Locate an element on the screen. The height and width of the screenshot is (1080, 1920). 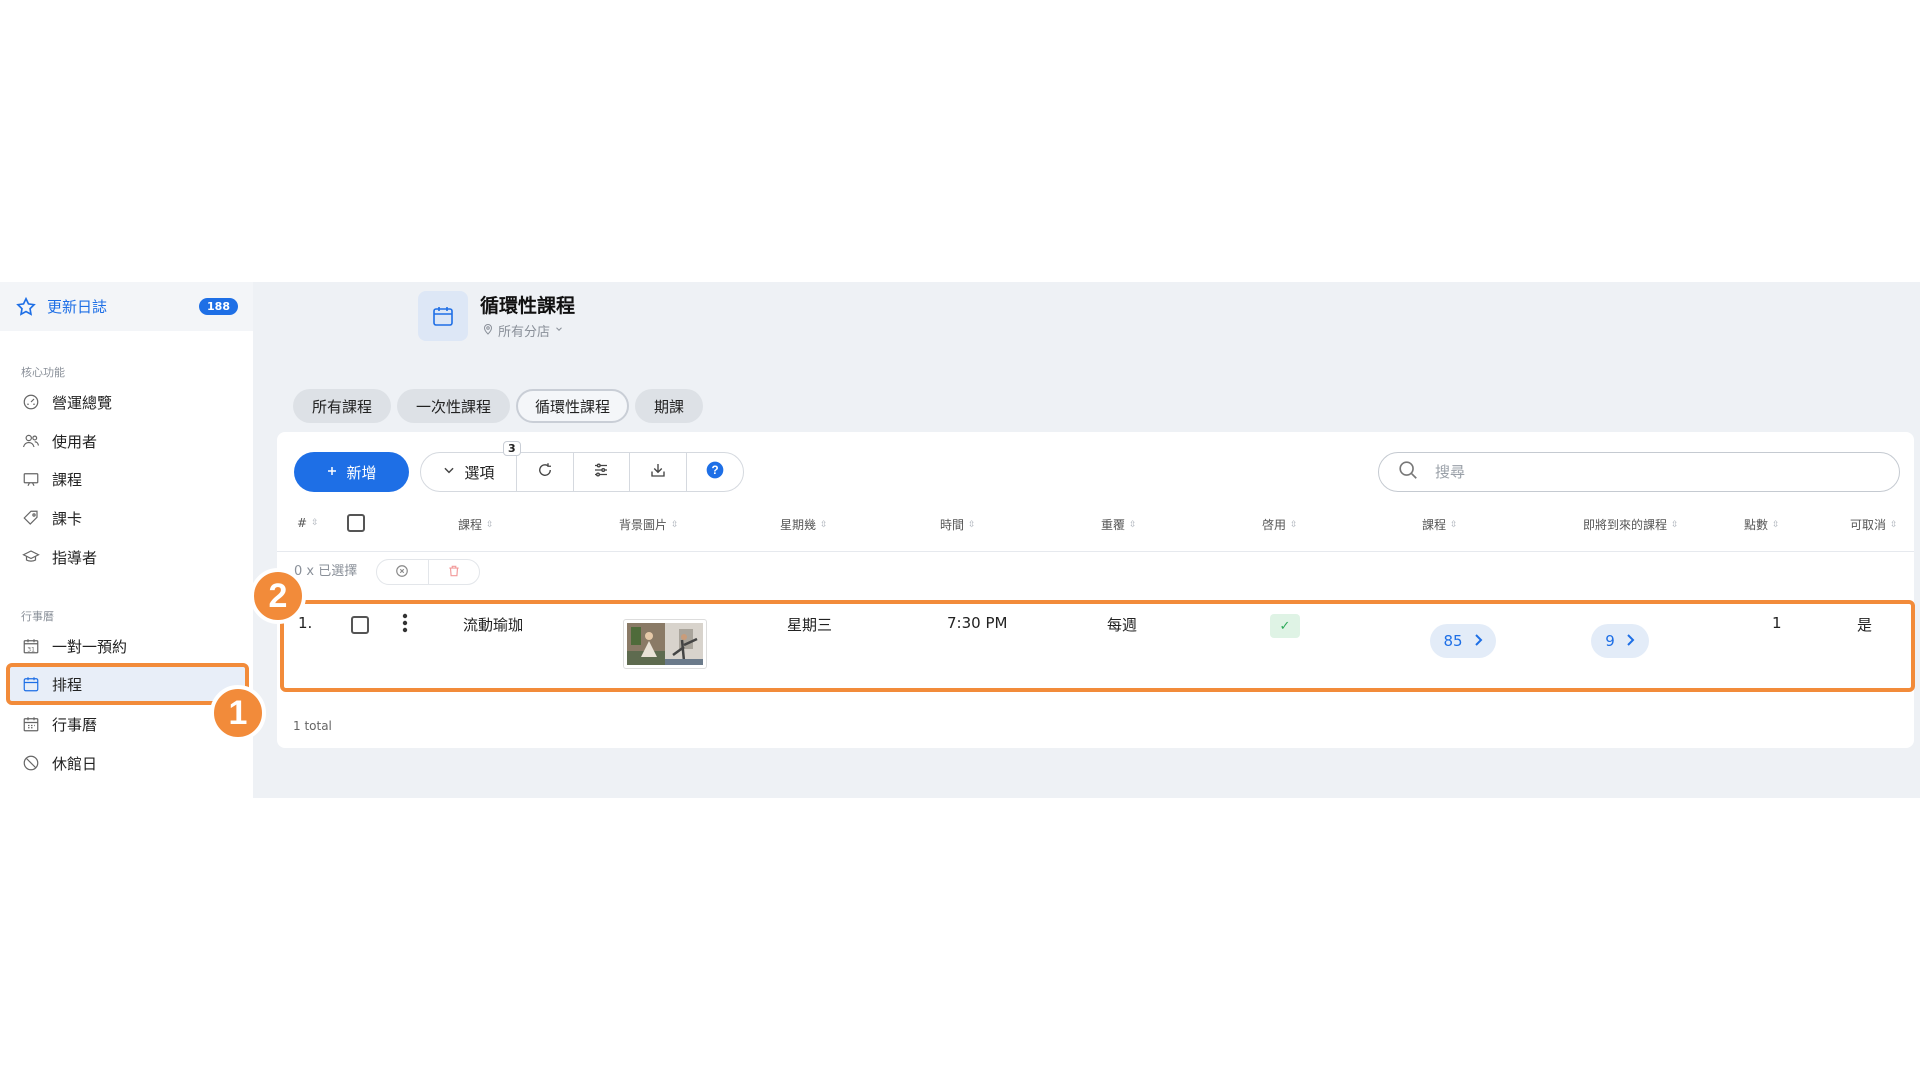
sidebar-item-users: 使用者 is located at coordinates (127, 441).